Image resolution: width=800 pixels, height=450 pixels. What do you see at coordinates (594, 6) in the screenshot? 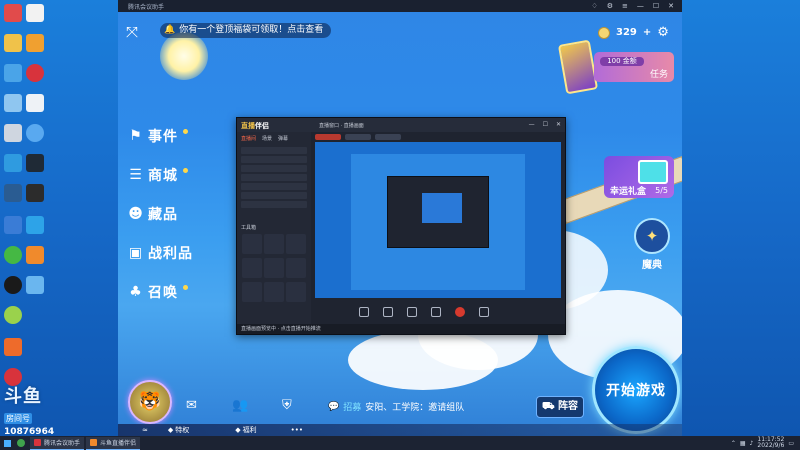
I see `skin-icon: ♢` at bounding box center [594, 6].